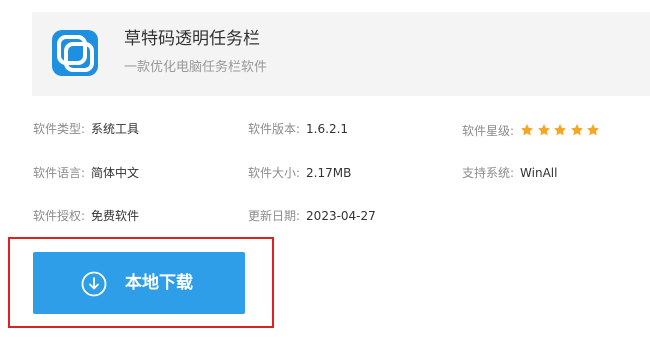  Describe the element at coordinates (488, 173) in the screenshot. I see `info-label: 支持系统:` at that location.